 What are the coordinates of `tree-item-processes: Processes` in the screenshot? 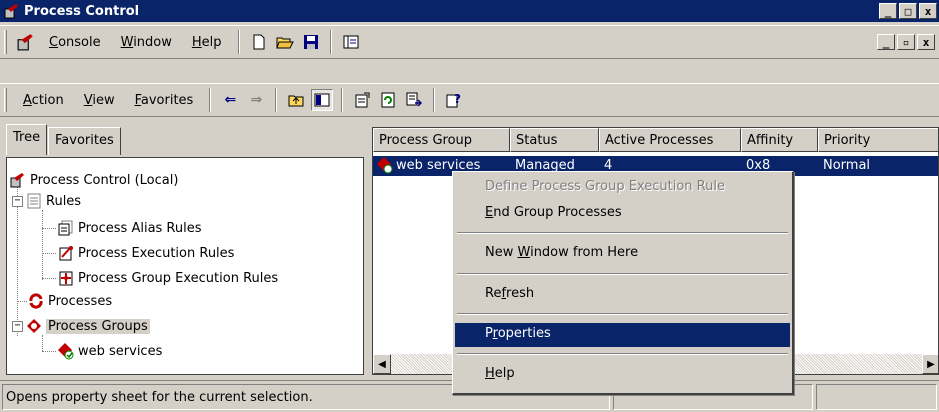 It's located at (69, 301).